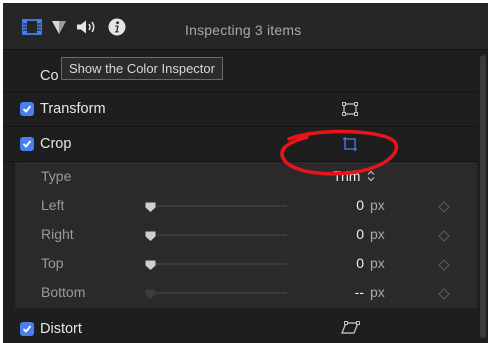 This screenshot has height=343, width=491. What do you see at coordinates (218, 293) in the screenshot?
I see `crop-bottom-slider` at bounding box center [218, 293].